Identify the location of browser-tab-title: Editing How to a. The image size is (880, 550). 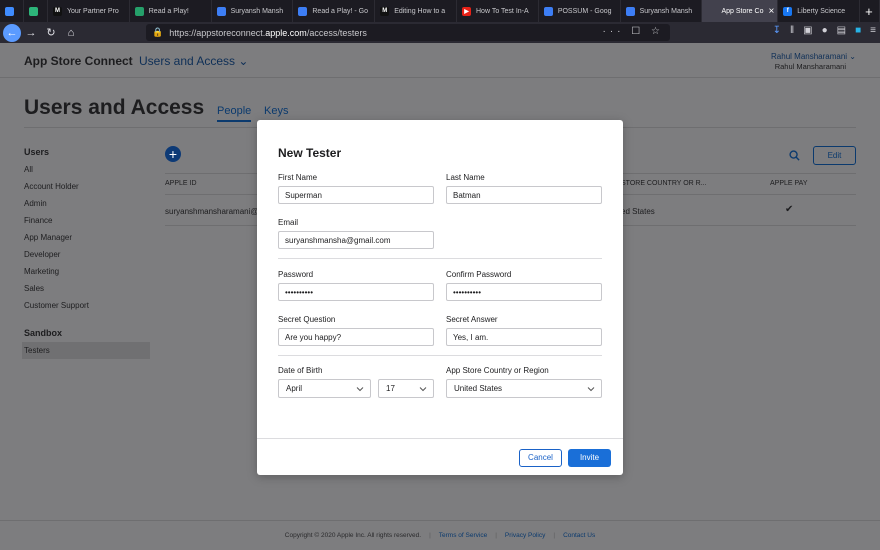
(420, 11).